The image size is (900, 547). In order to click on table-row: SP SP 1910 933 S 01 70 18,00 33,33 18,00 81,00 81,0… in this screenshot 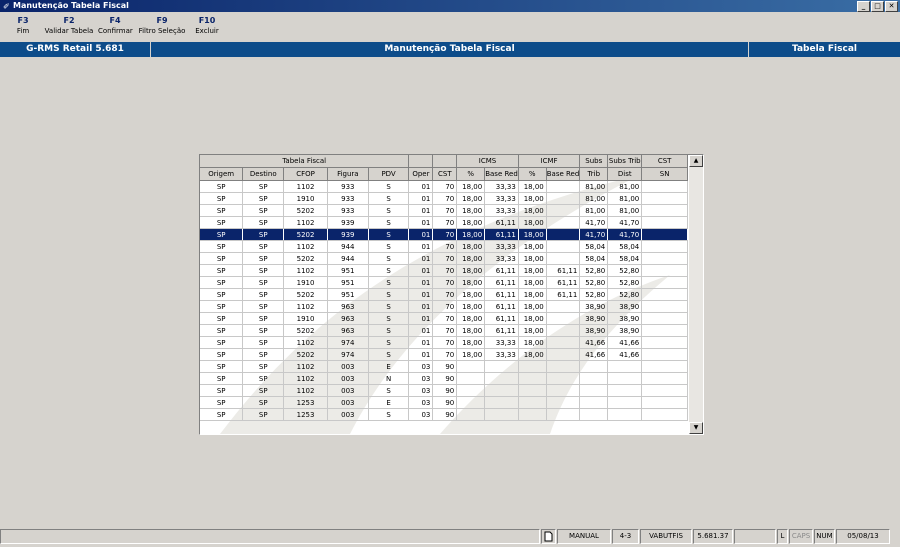, I will do `click(444, 198)`.